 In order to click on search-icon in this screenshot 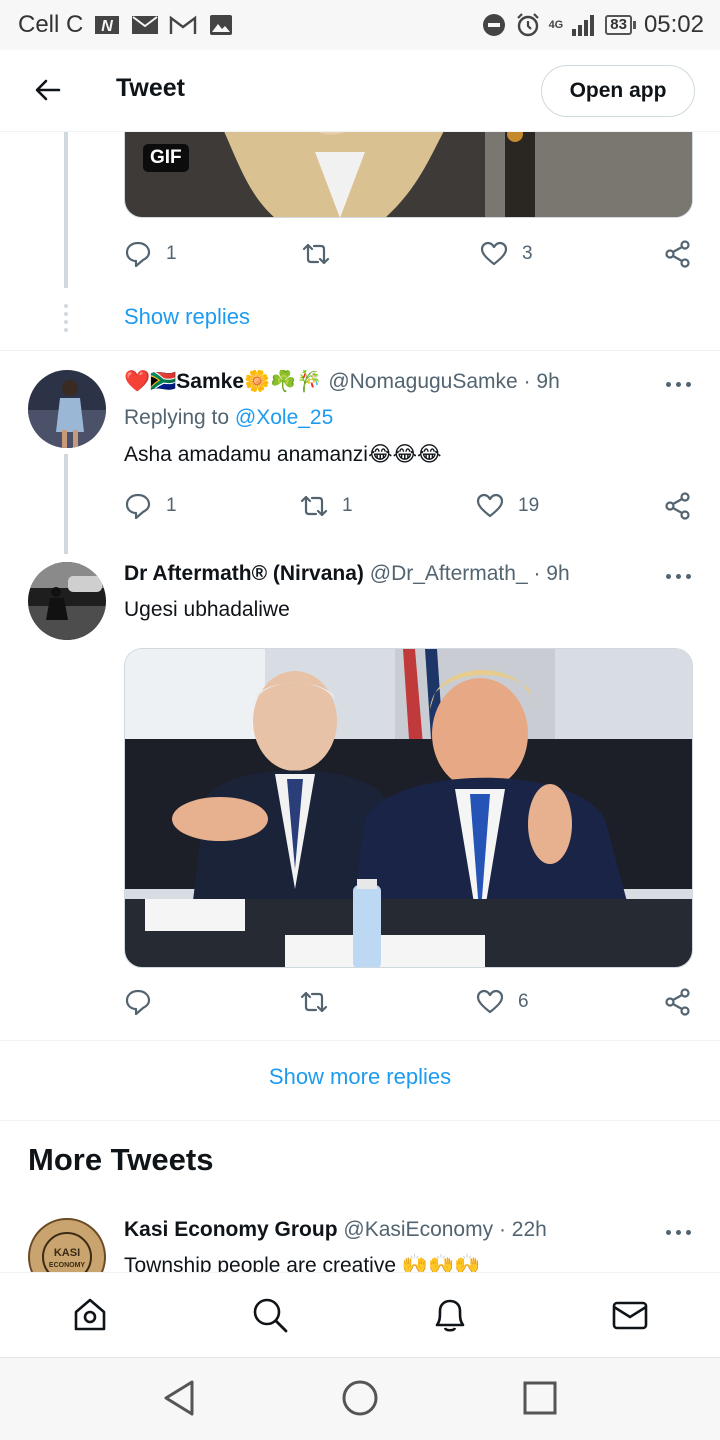, I will do `click(270, 1315)`.